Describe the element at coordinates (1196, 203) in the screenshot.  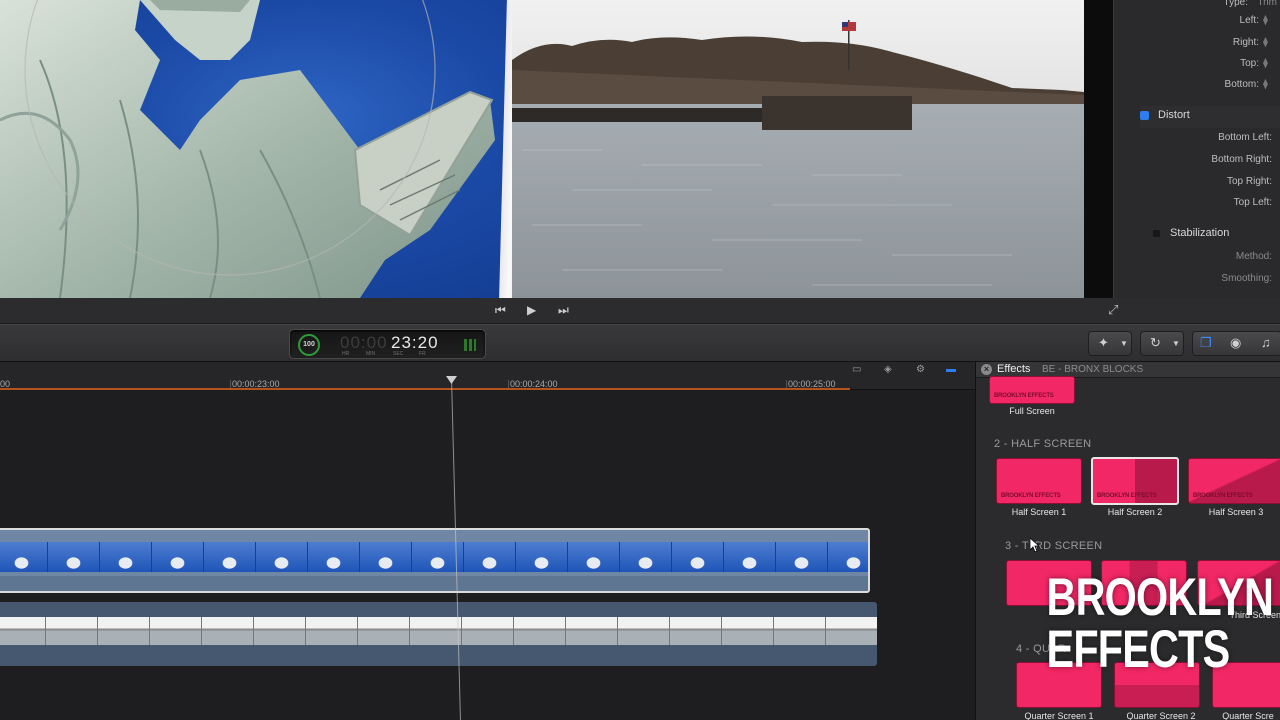
I see `inspector-row-top-left: Top Left:` at that location.